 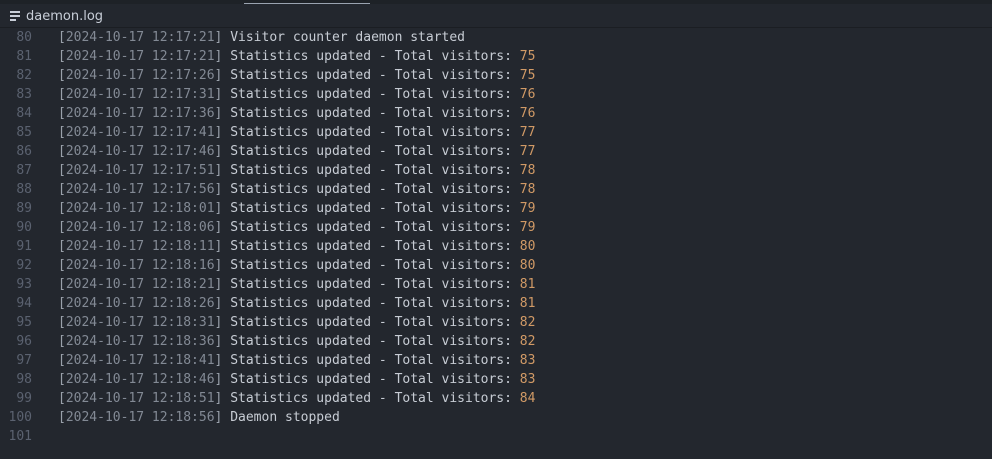 What do you see at coordinates (24, 170) in the screenshot?
I see `line-number: 87` at bounding box center [24, 170].